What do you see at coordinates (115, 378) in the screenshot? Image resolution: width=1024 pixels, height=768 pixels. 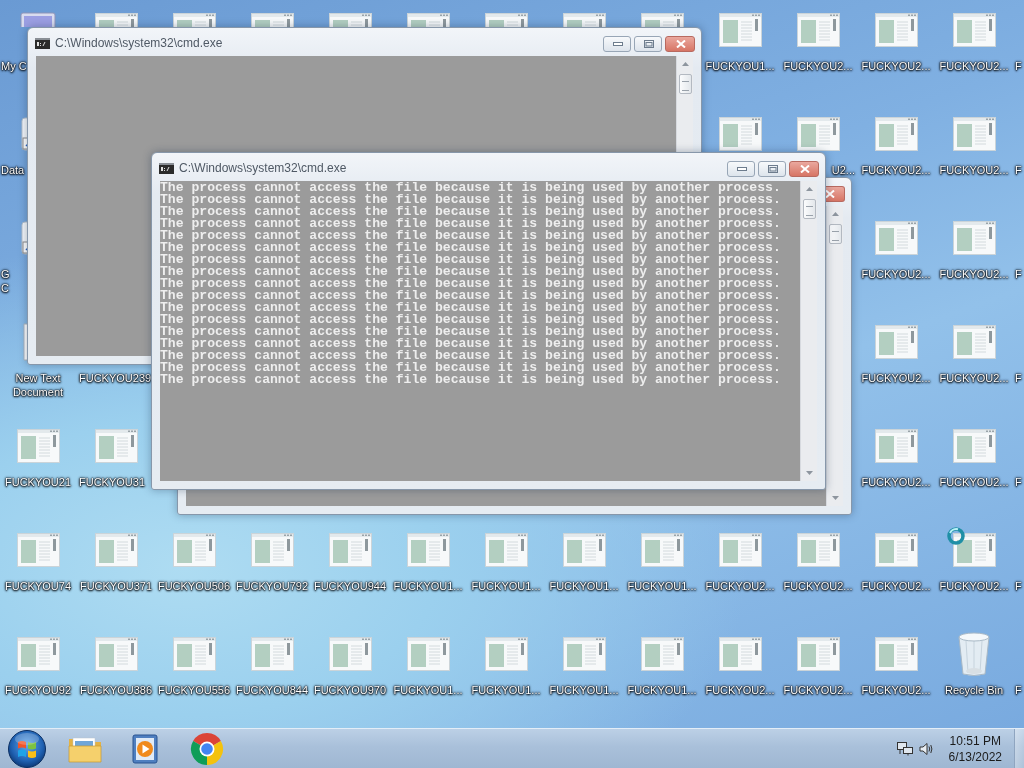 I see `icon-label: FUCKYOU239` at bounding box center [115, 378].